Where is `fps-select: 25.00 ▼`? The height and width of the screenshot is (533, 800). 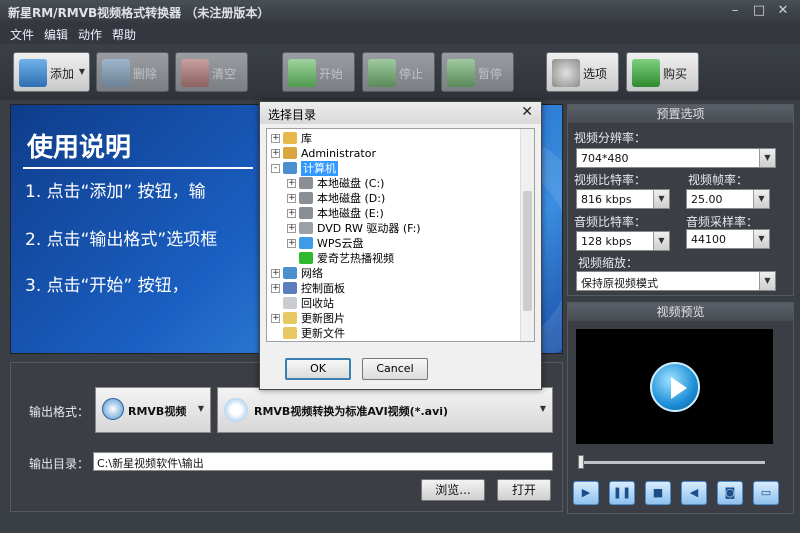 fps-select: 25.00 ▼ is located at coordinates (728, 199).